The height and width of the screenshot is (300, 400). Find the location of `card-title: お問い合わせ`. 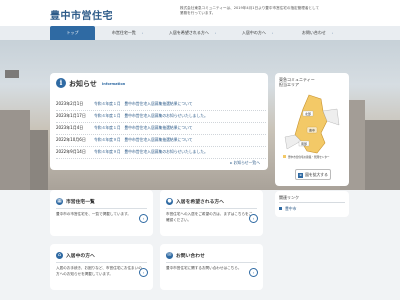

card-title: お問い合わせ is located at coordinates (190, 256).